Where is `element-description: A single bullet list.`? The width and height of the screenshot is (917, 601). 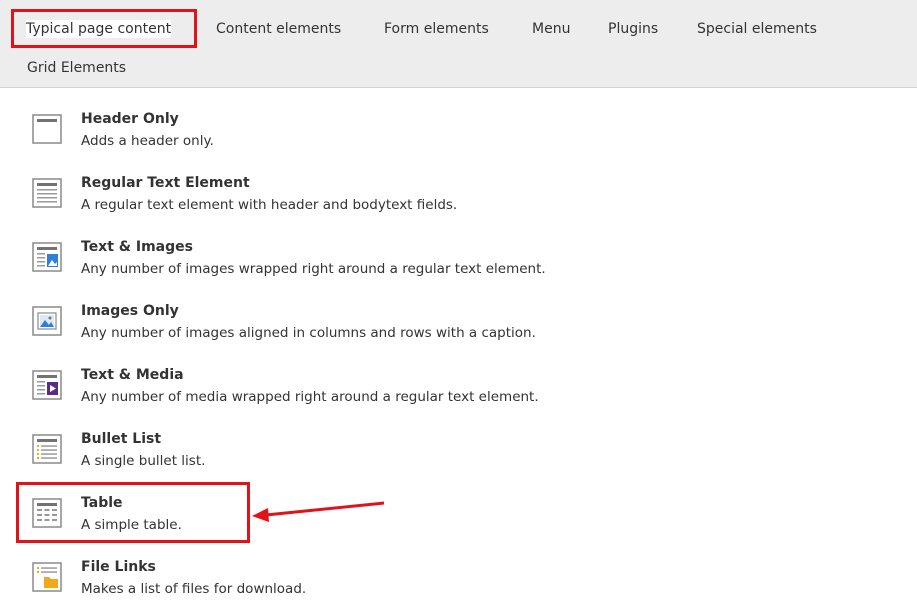 element-description: A single bullet list. is located at coordinates (143, 461).